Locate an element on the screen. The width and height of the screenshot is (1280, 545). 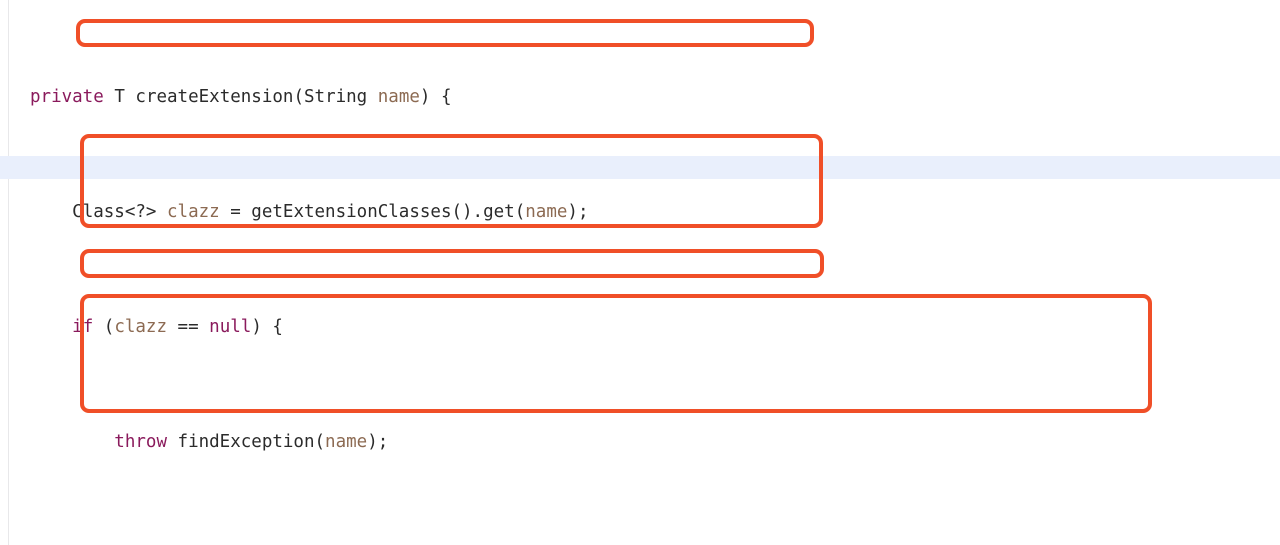
code-line-1: private T createExtension(String name) { is located at coordinates (241, 97).